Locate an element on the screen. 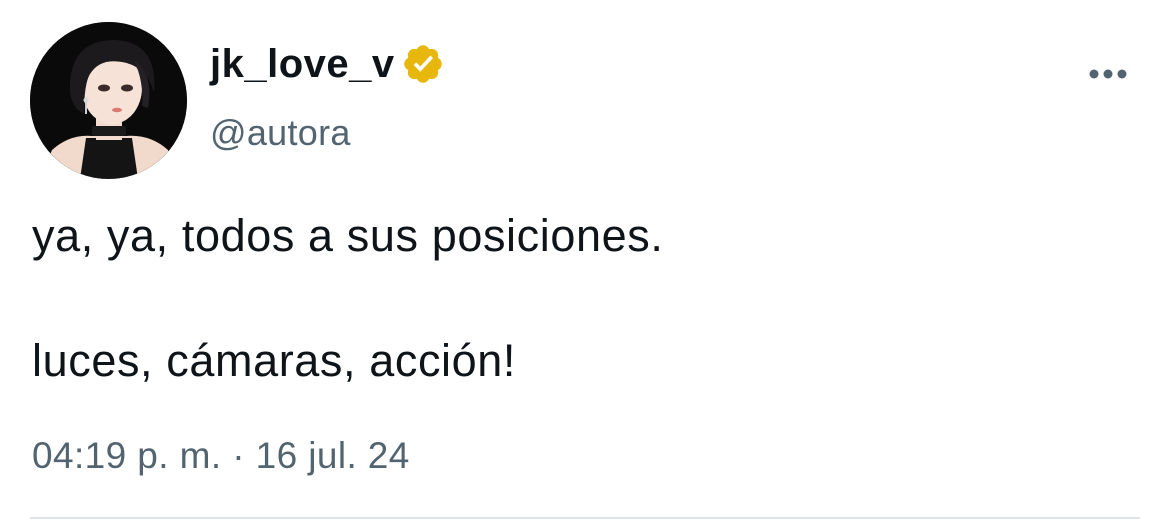  name-row: jk_love_v is located at coordinates (327, 64).